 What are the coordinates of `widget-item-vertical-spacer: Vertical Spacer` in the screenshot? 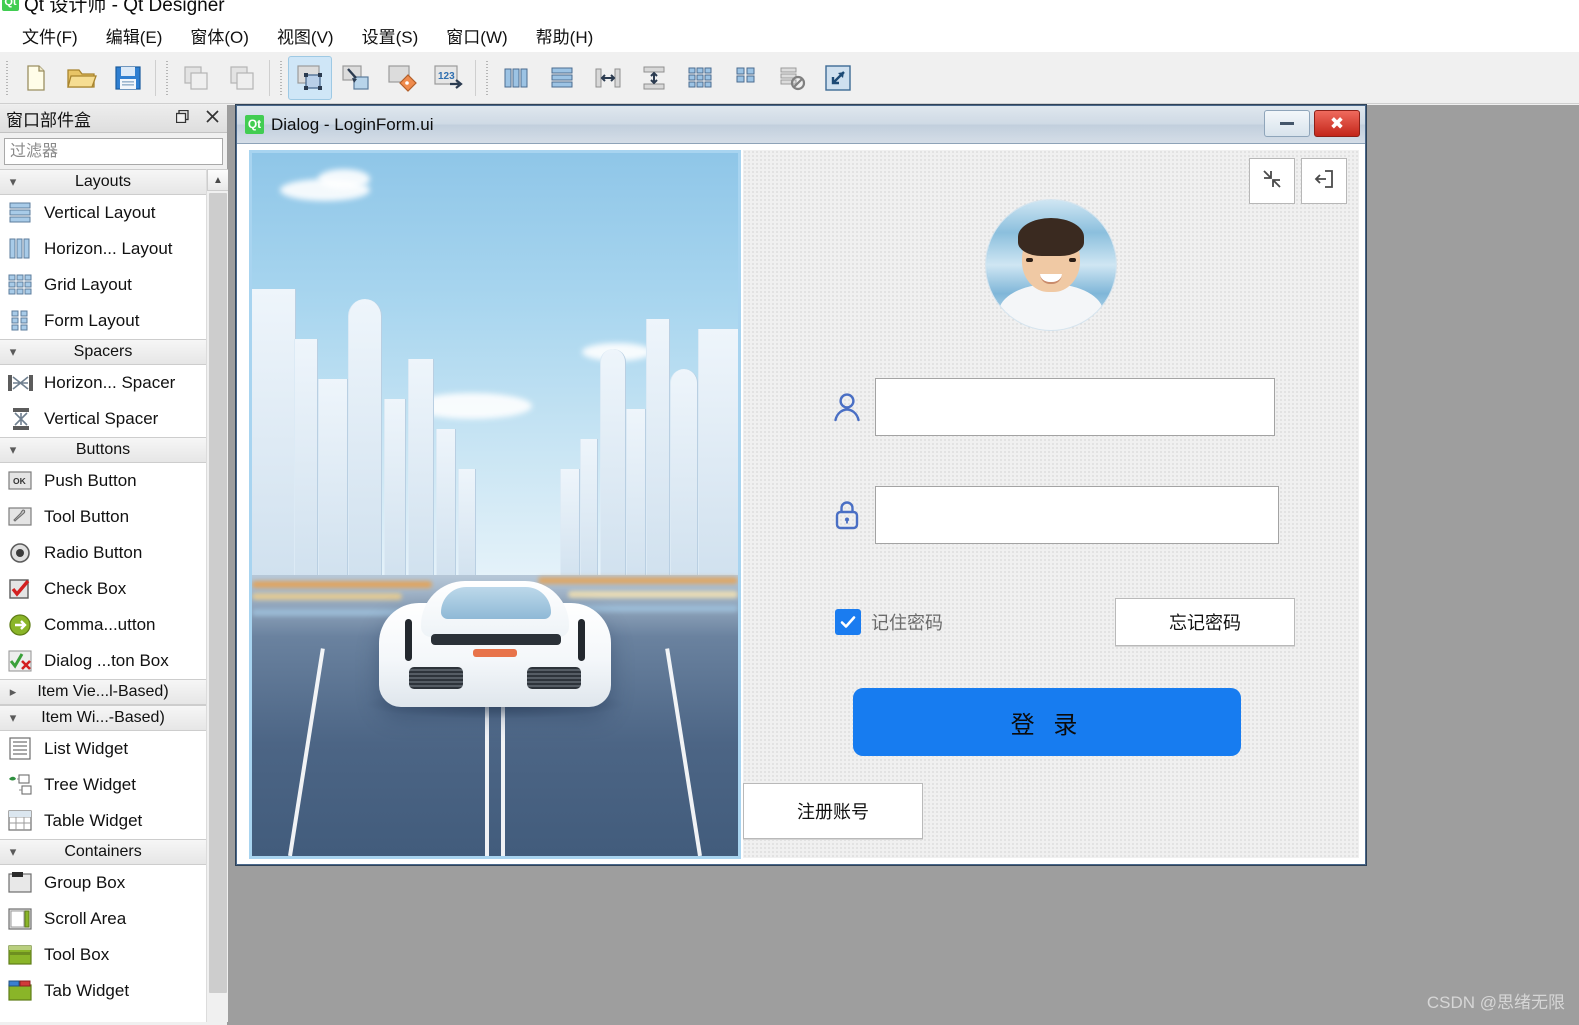 It's located at (103, 419).